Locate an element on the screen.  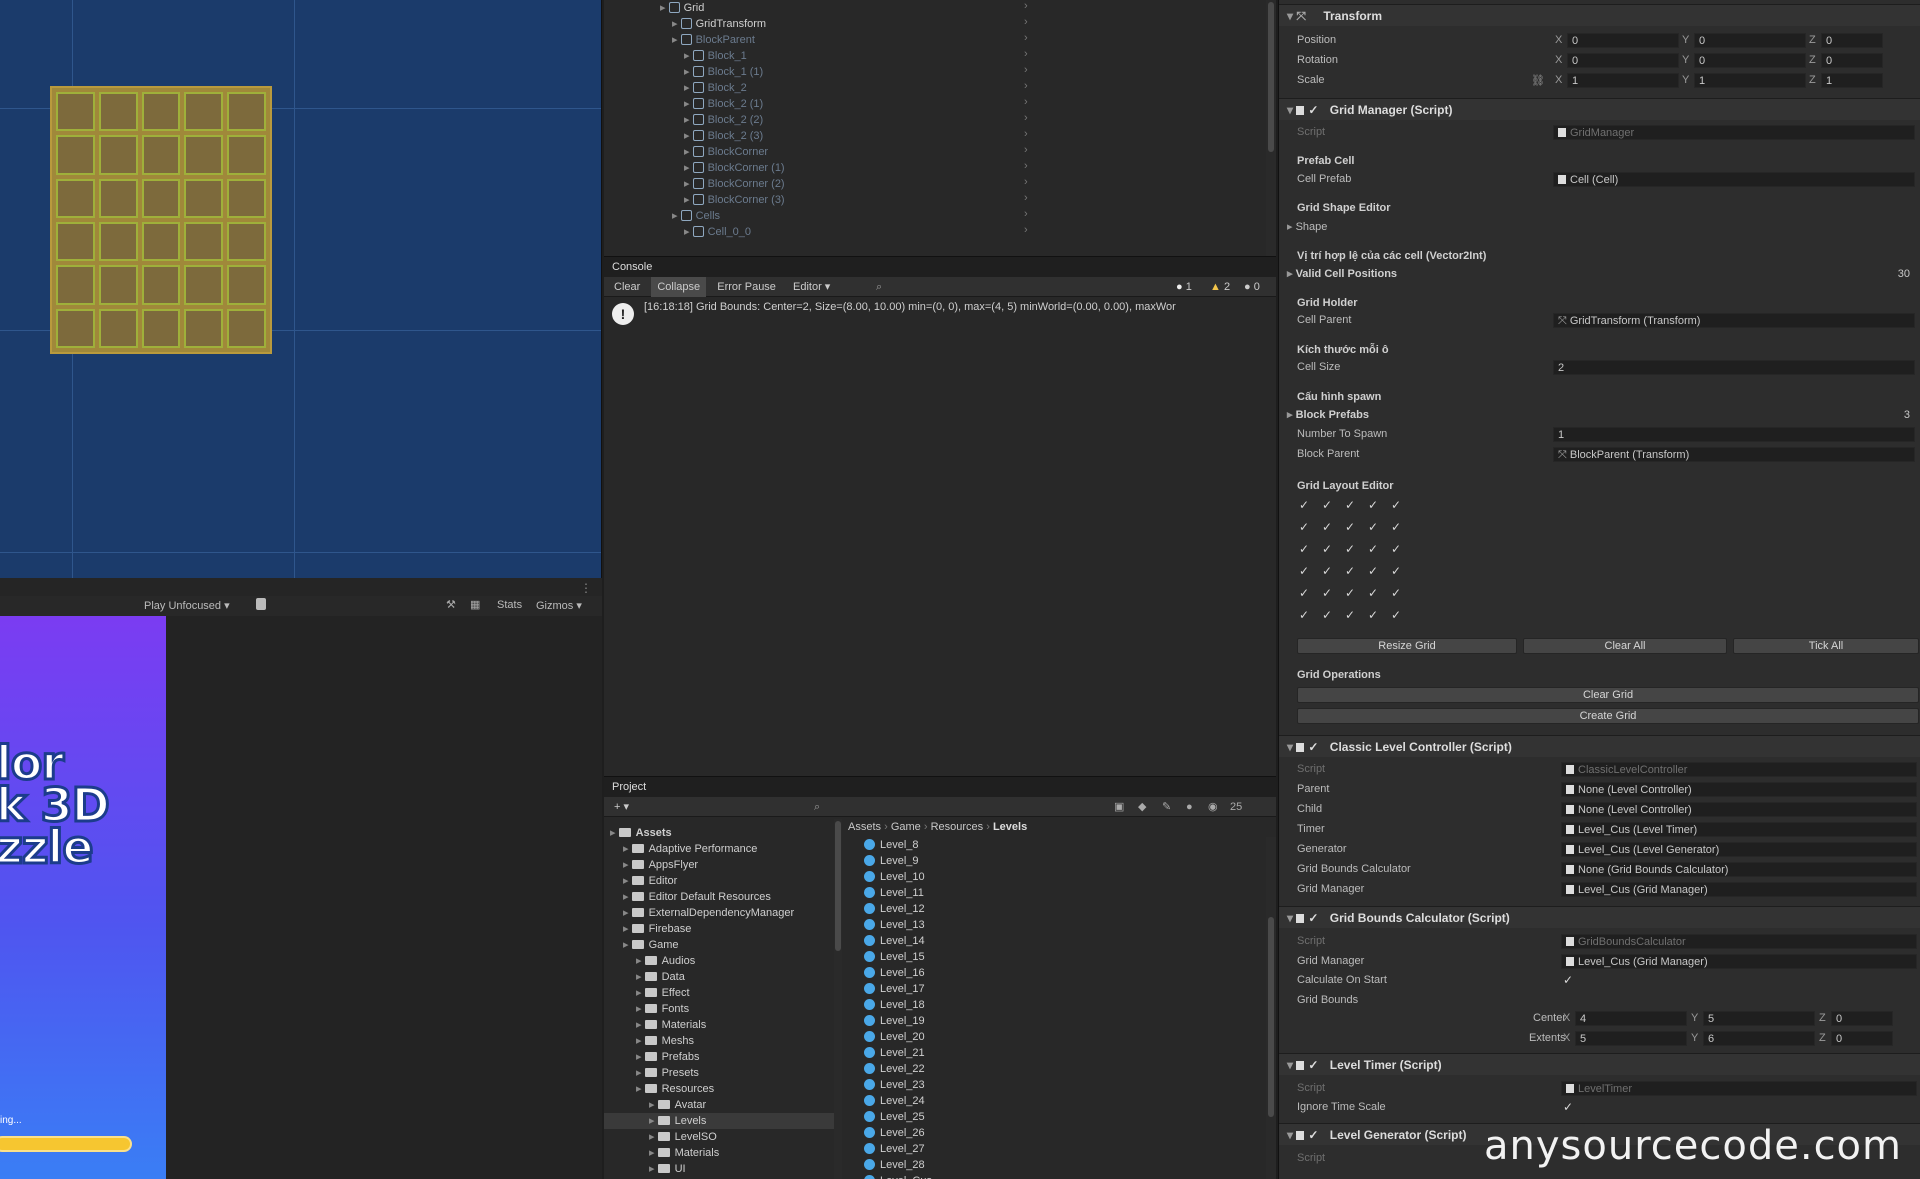
project-folder: ▸ Avatar is located at coordinates (677, 1105).